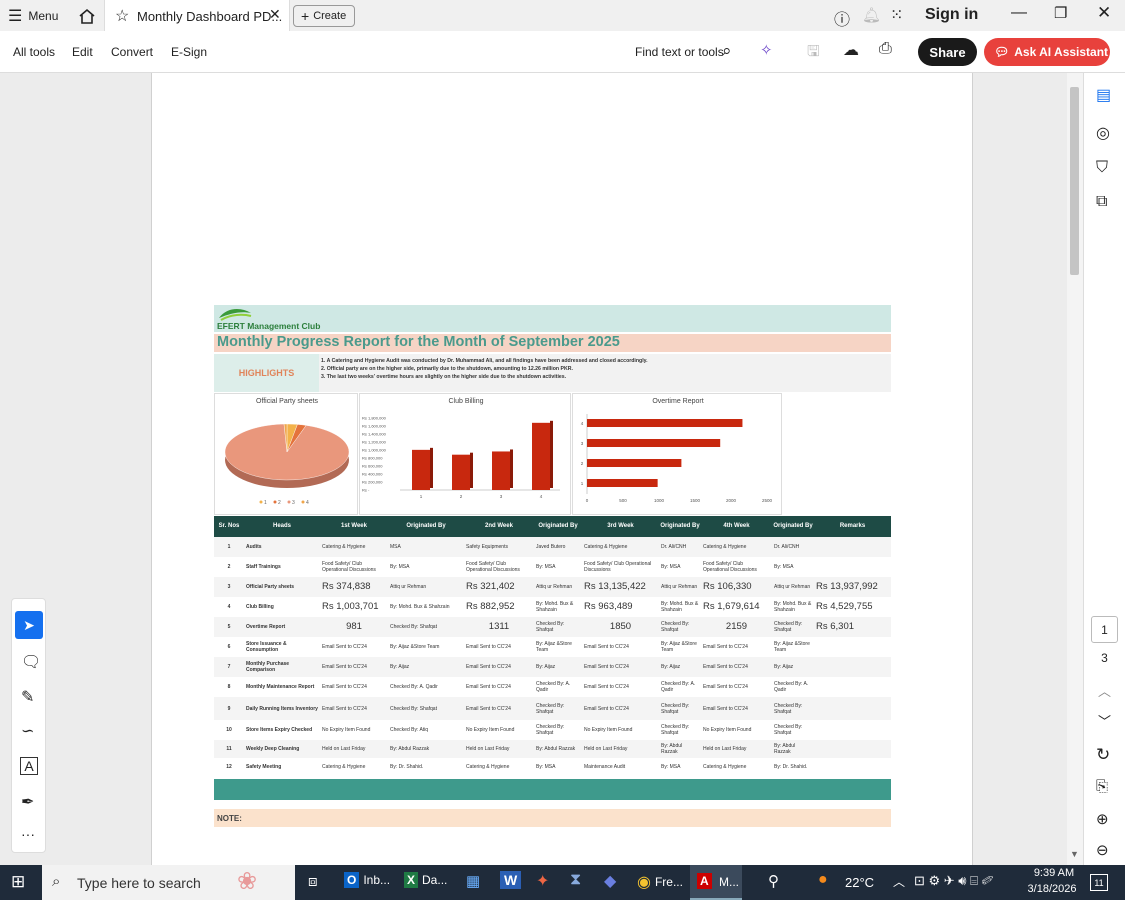 The height and width of the screenshot is (900, 1125). Describe the element at coordinates (1054, 873) in the screenshot. I see `clock-time: 9:39 AM` at that location.